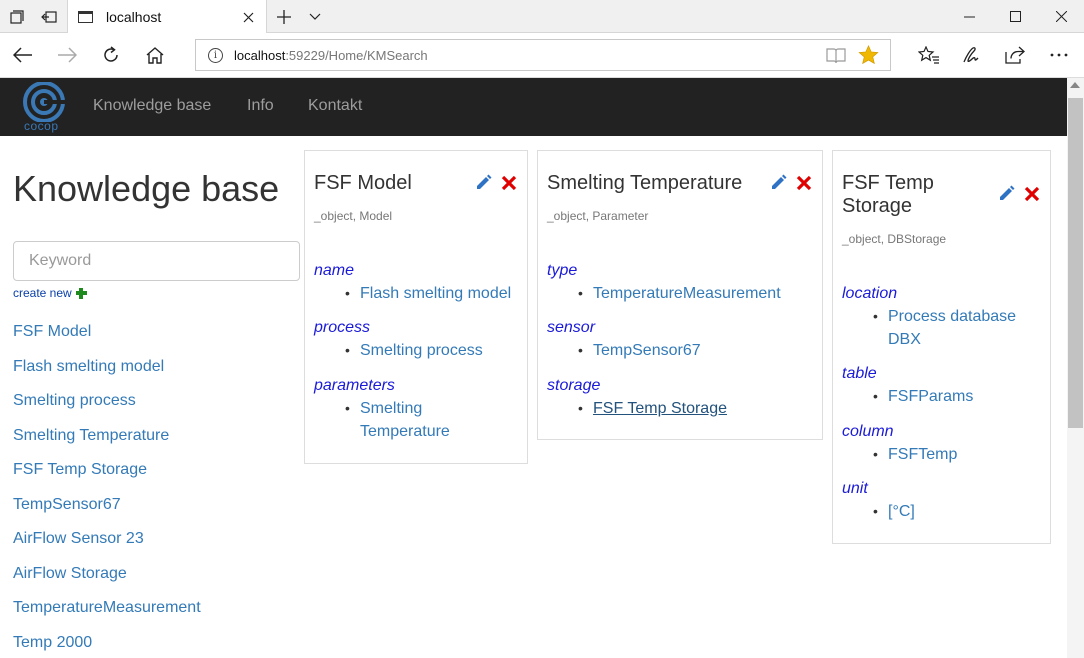 The height and width of the screenshot is (658, 1084). I want to click on property-key: unit, so click(855, 488).